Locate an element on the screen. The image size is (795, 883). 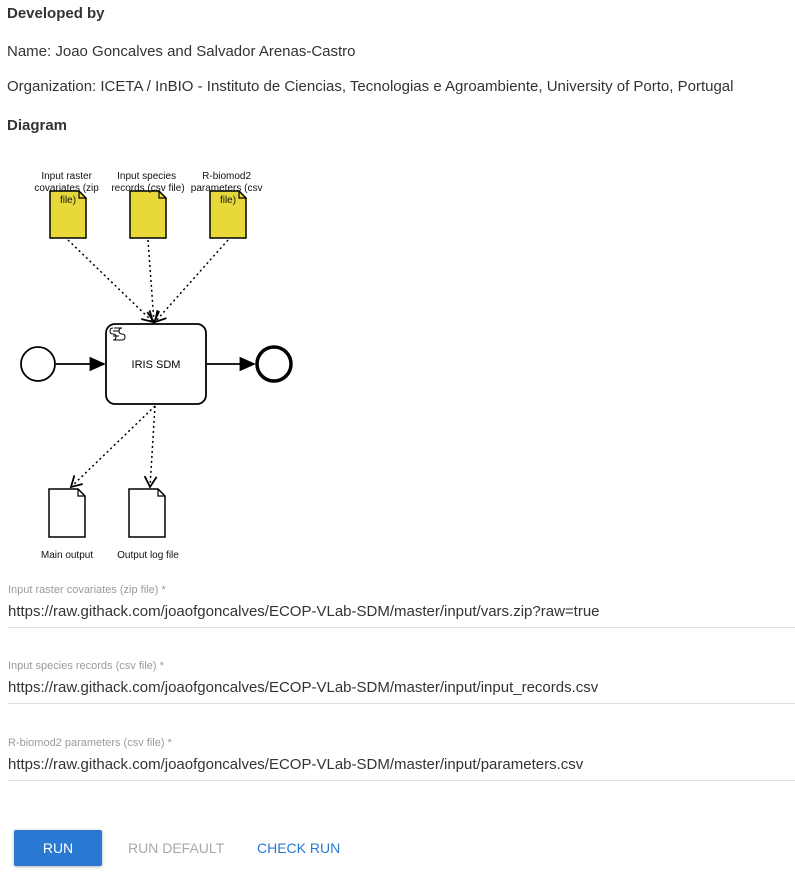
task-label: IRIS SDM is located at coordinates (156, 365).